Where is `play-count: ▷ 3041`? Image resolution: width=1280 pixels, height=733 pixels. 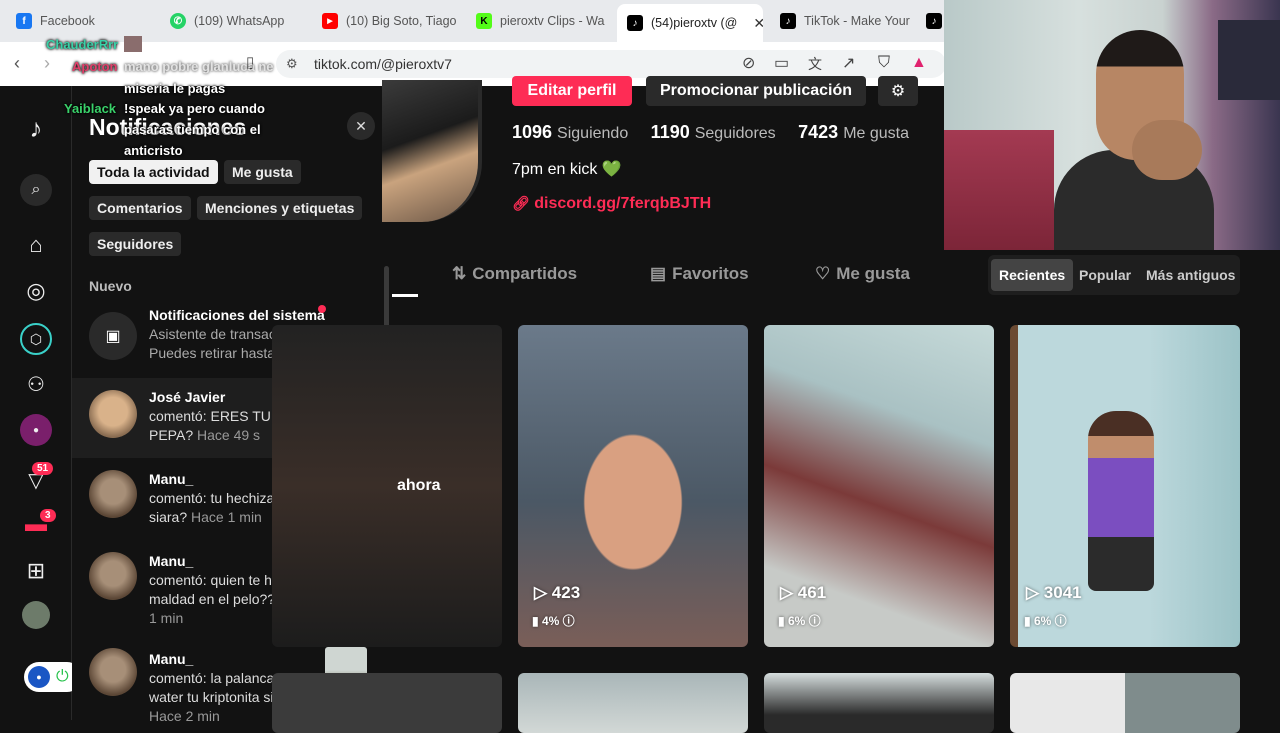
play-count: ▷ 3041 is located at coordinates (1054, 592).